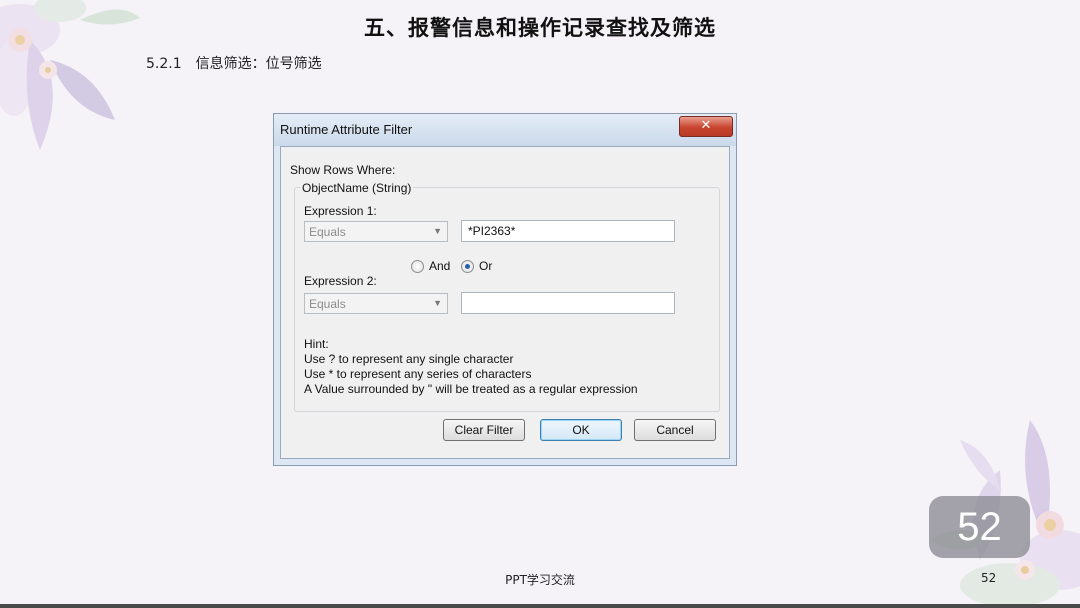 This screenshot has width=1080, height=608. Describe the element at coordinates (316, 344) in the screenshot. I see `hint-title: Hint:` at that location.